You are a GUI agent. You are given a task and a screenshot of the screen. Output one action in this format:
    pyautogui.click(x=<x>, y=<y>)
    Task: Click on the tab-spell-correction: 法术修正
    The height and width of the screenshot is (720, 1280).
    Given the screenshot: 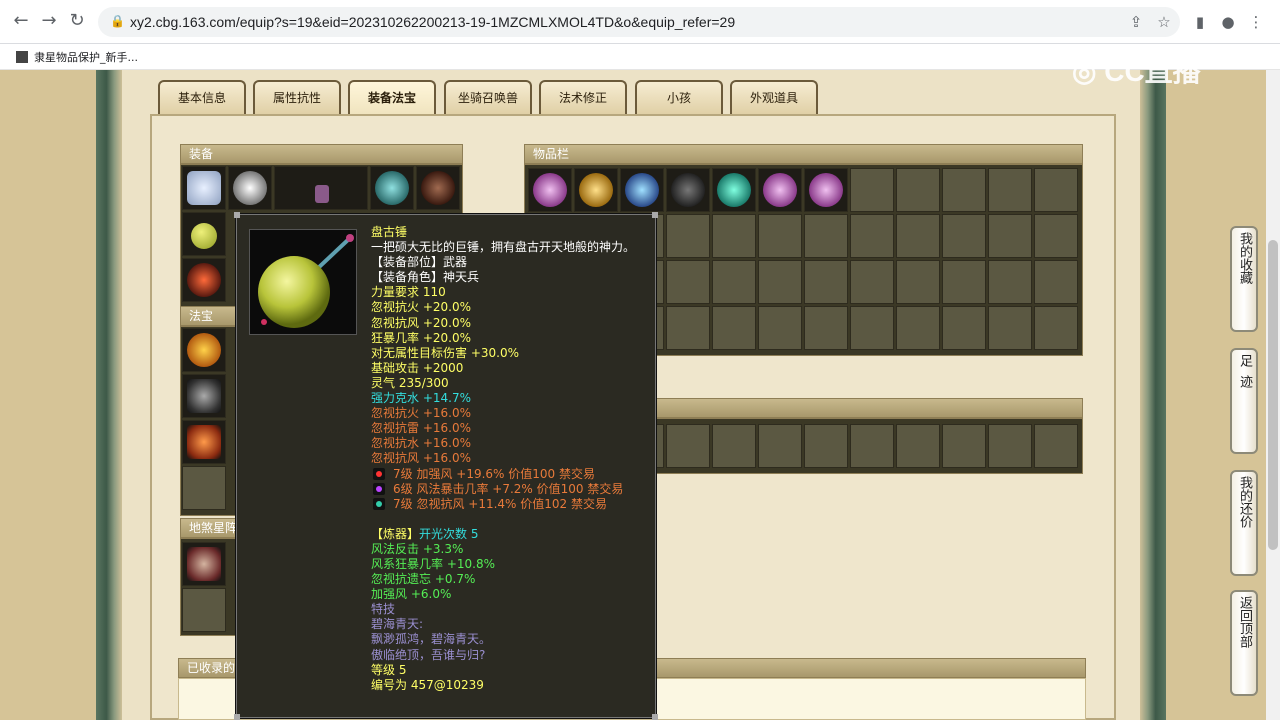 What is the action you would take?
    pyautogui.click(x=583, y=97)
    